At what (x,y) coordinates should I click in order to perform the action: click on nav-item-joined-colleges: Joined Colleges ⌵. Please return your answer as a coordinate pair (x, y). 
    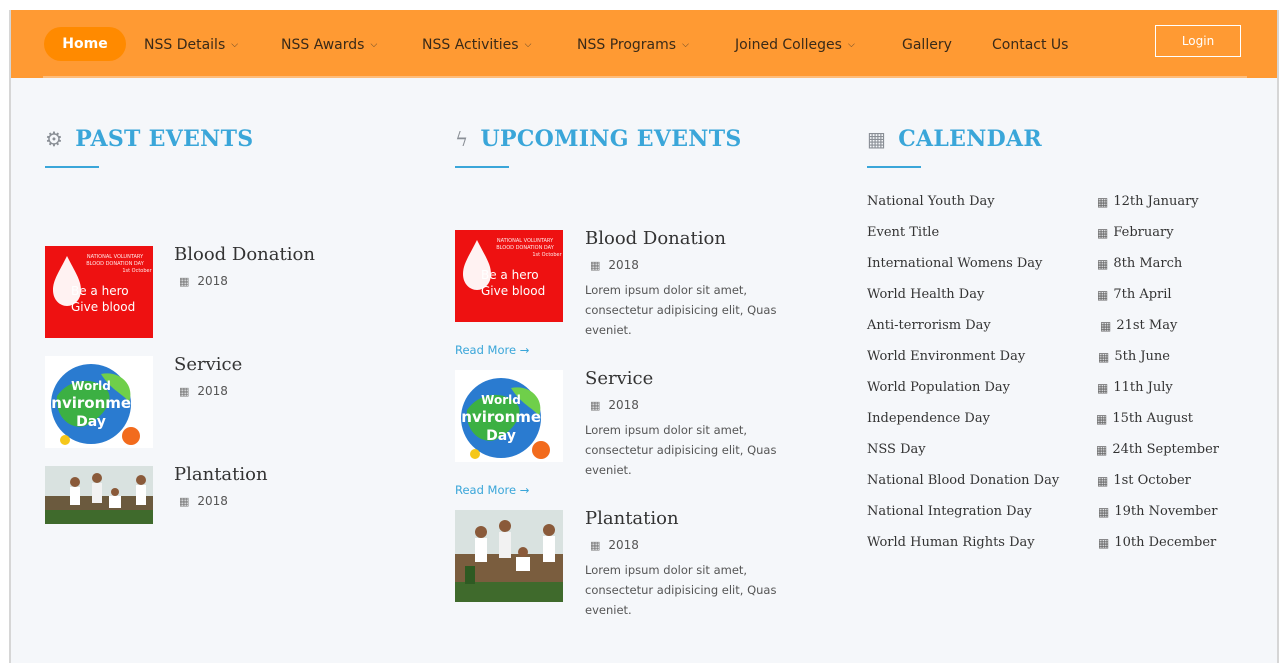
    Looking at the image, I should click on (795, 45).